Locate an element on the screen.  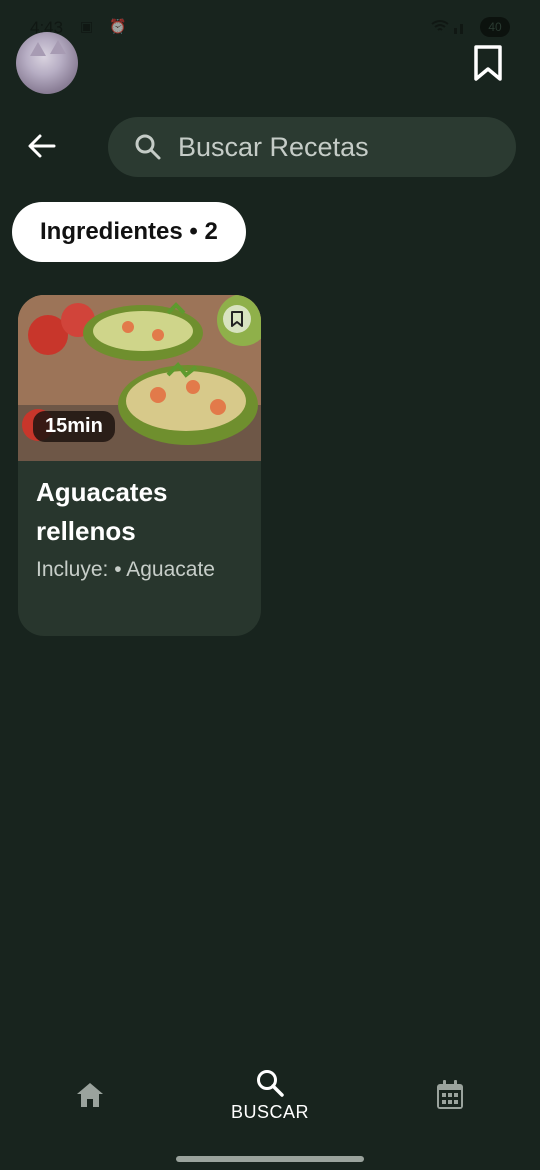
recipe-ingredients: Incluye: • Aguacate is located at coordinates (125, 569).